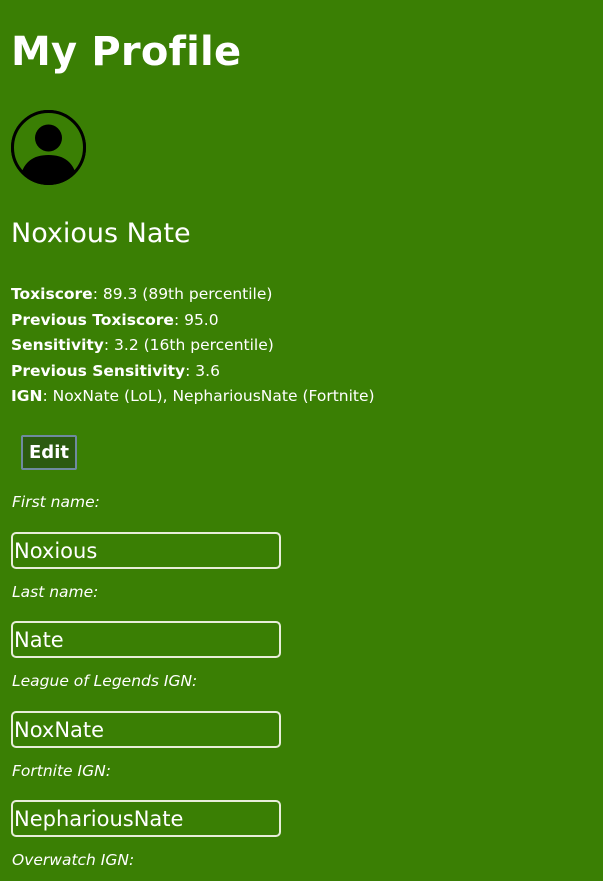 The width and height of the screenshot is (603, 881). Describe the element at coordinates (73, 860) in the screenshot. I see `overwatch-ign-label: Overwatch IGN:` at that location.